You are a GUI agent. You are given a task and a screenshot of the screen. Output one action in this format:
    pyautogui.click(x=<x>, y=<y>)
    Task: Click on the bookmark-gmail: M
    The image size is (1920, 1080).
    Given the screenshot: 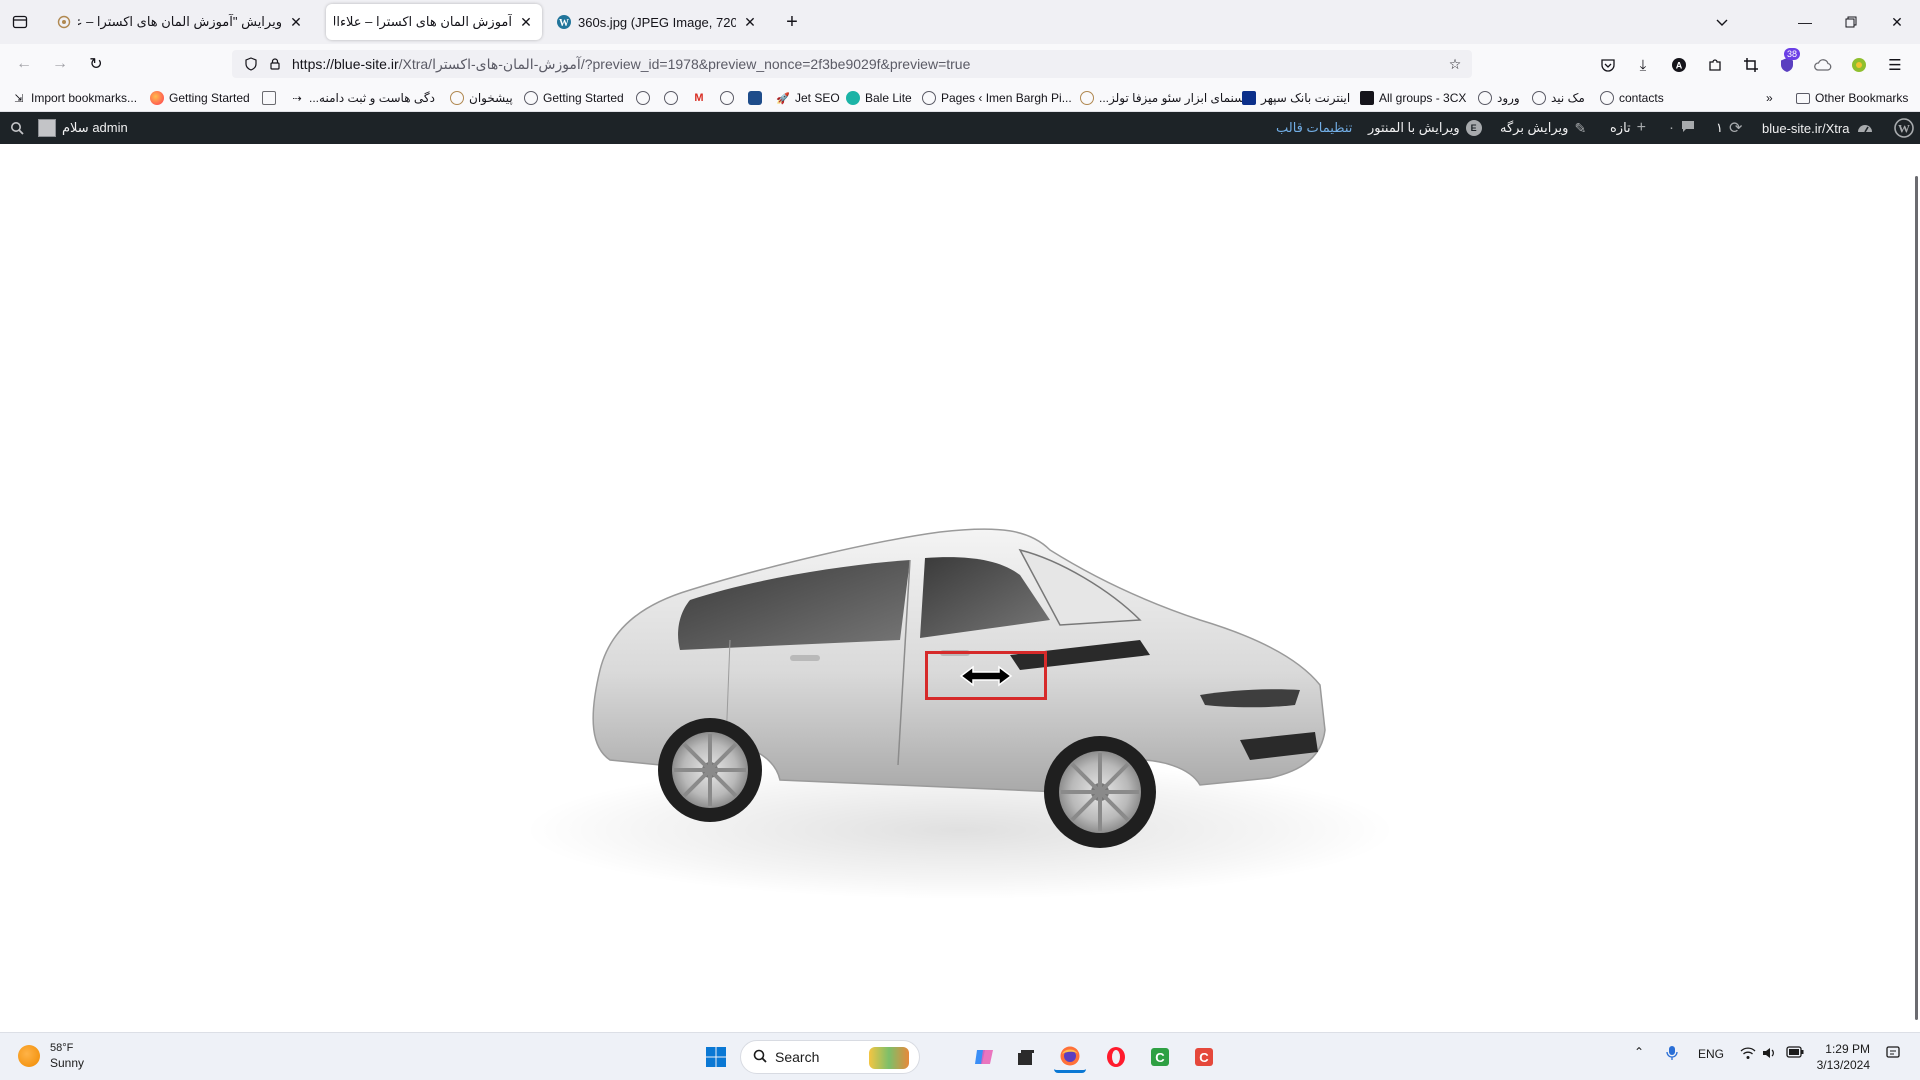 What is the action you would take?
    pyautogui.click(x=701, y=98)
    